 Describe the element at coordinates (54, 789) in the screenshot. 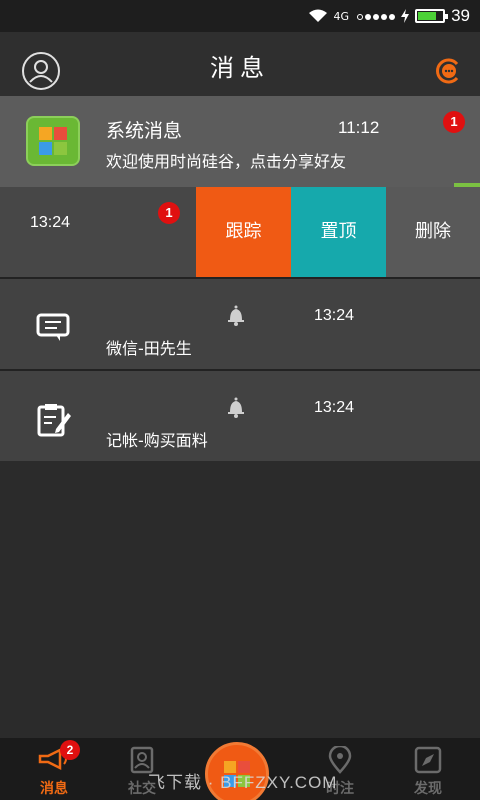

I see `tab-label: 消息` at that location.